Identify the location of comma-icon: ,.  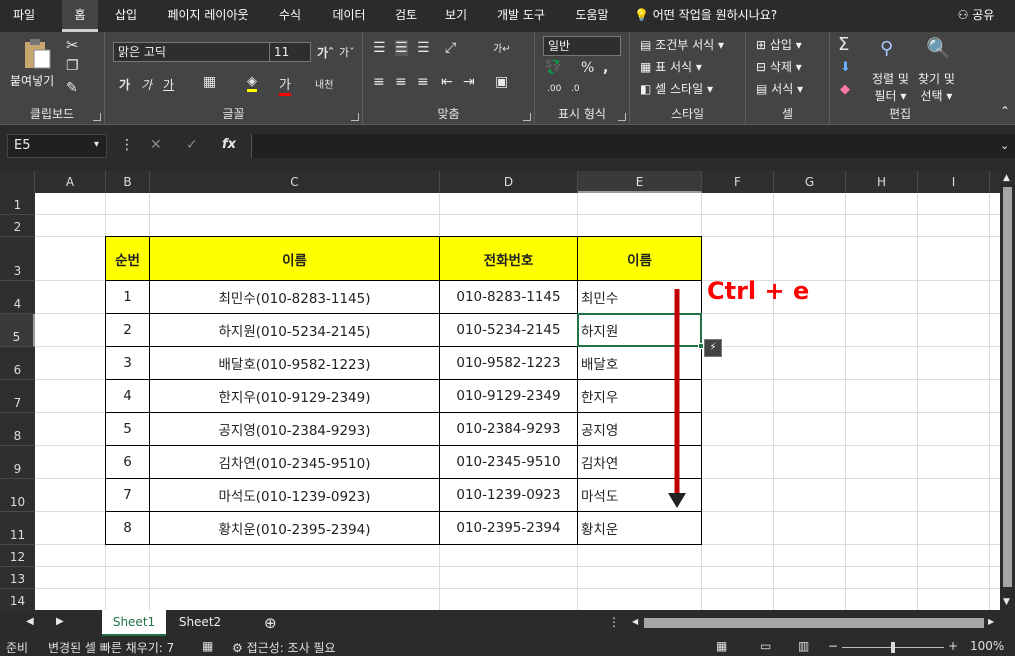
(605, 68).